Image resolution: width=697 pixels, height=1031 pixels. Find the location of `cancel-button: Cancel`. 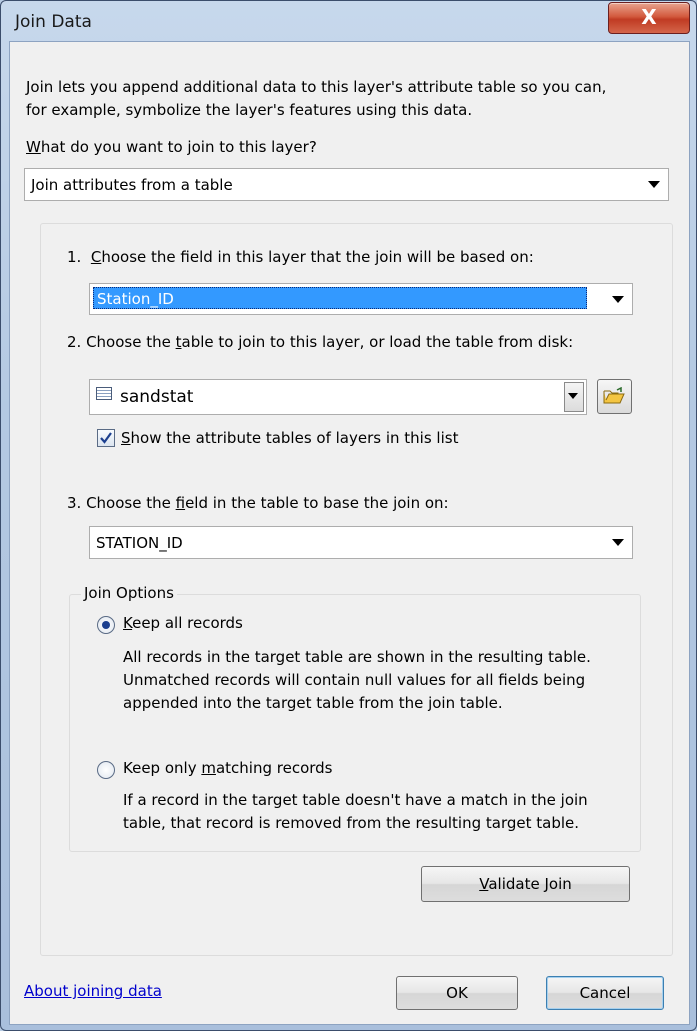

cancel-button: Cancel is located at coordinates (605, 993).